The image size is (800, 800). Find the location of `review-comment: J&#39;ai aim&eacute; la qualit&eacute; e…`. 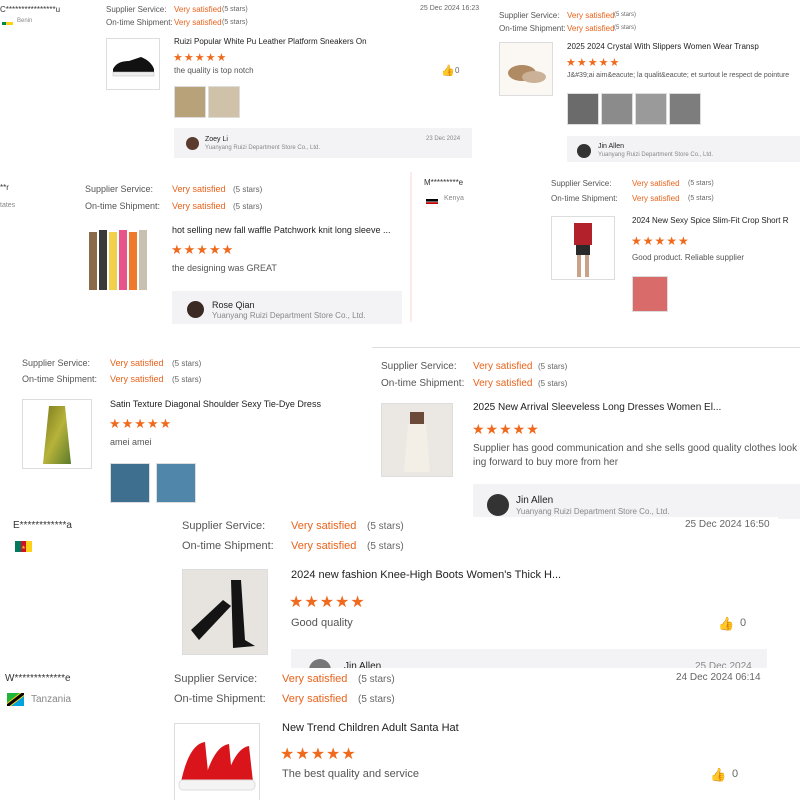

review-comment: J&#39;ai aim&eacute; la qualit&eacute; e… is located at coordinates (678, 75).